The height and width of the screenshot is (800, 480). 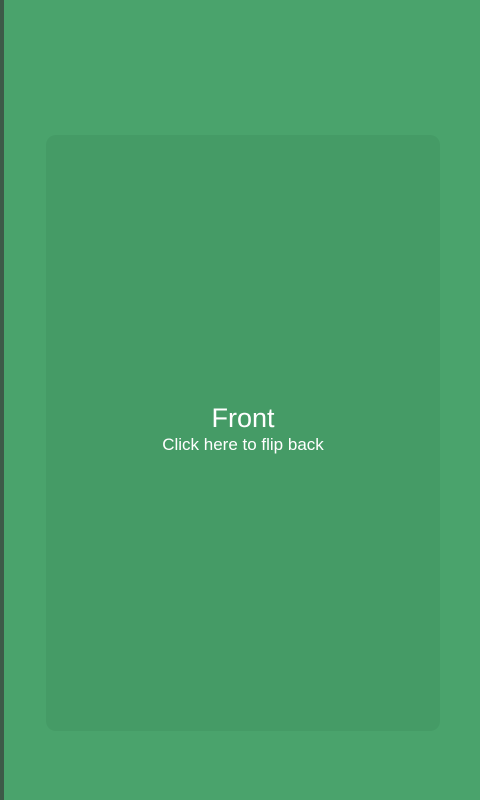 I want to click on card-flip-hint: Click here to flip back, so click(x=243, y=444).